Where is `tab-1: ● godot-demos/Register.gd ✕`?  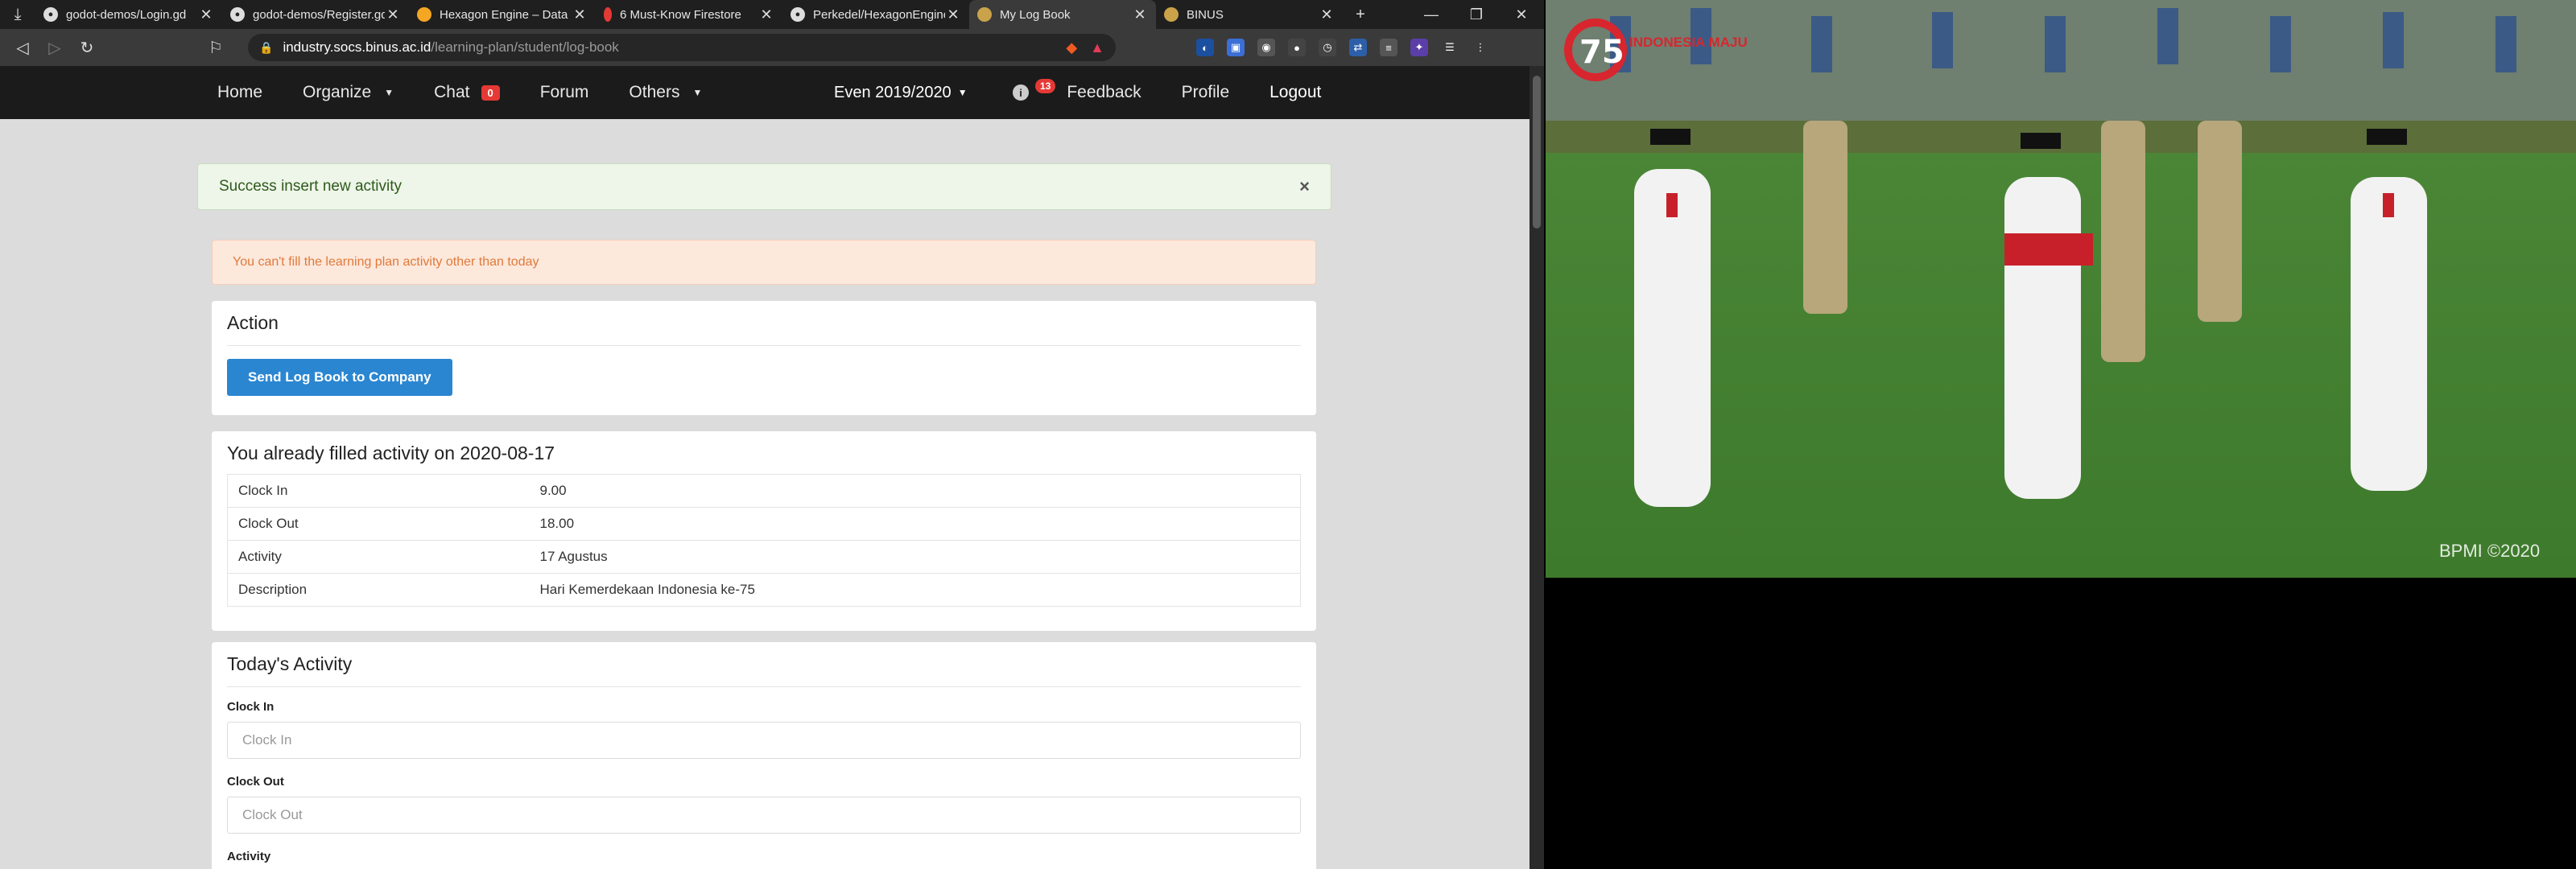
tab-1: ● godot-demos/Register.gd ✕ is located at coordinates (315, 14).